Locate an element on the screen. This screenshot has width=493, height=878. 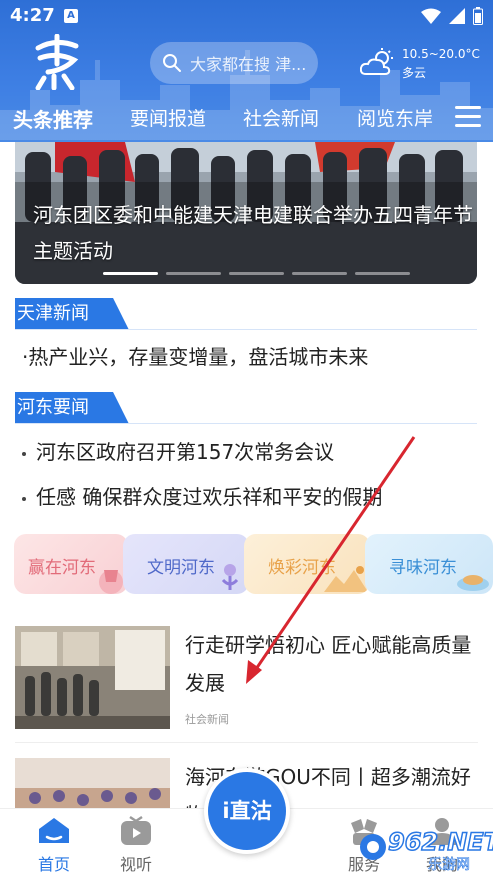
weather-condition: 多云 is located at coordinates (414, 73).